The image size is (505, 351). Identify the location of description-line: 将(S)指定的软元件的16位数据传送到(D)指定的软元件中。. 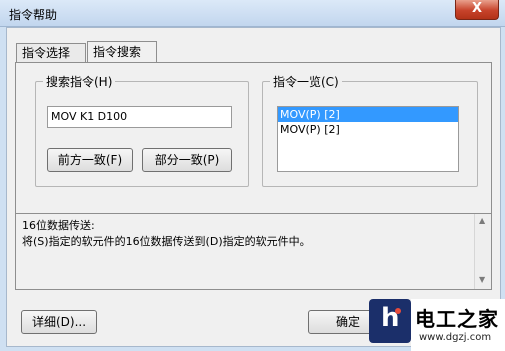
(166, 241).